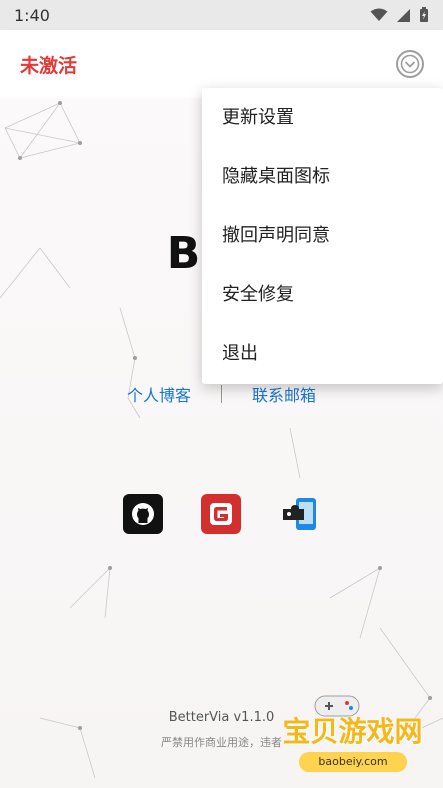 The image size is (443, 788). Describe the element at coordinates (159, 394) in the screenshot. I see `personal-blog-link: 个人博客` at that location.